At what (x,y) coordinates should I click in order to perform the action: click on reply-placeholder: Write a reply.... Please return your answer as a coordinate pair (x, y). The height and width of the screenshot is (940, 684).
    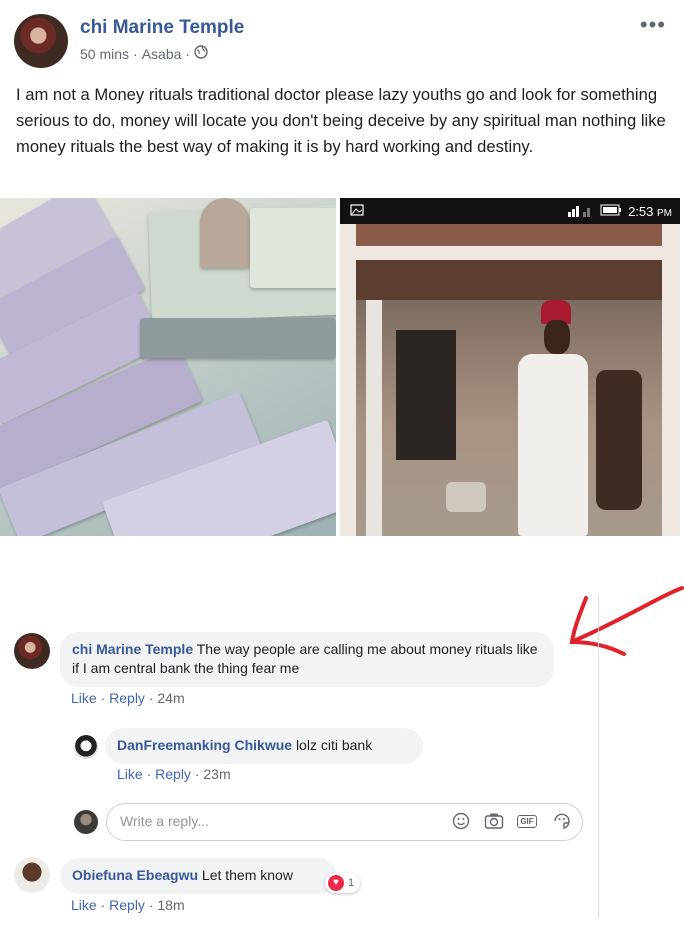
    Looking at the image, I should click on (164, 821).